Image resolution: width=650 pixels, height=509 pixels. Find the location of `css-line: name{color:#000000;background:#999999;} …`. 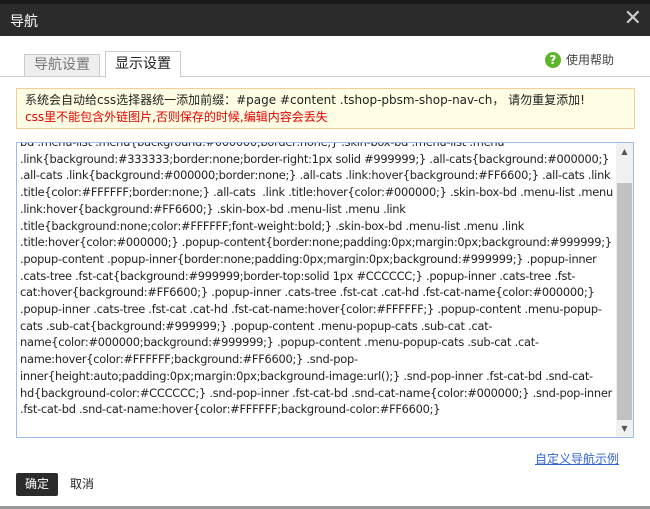

css-line: name{color:#000000;background:#999999;} … is located at coordinates (279, 342).